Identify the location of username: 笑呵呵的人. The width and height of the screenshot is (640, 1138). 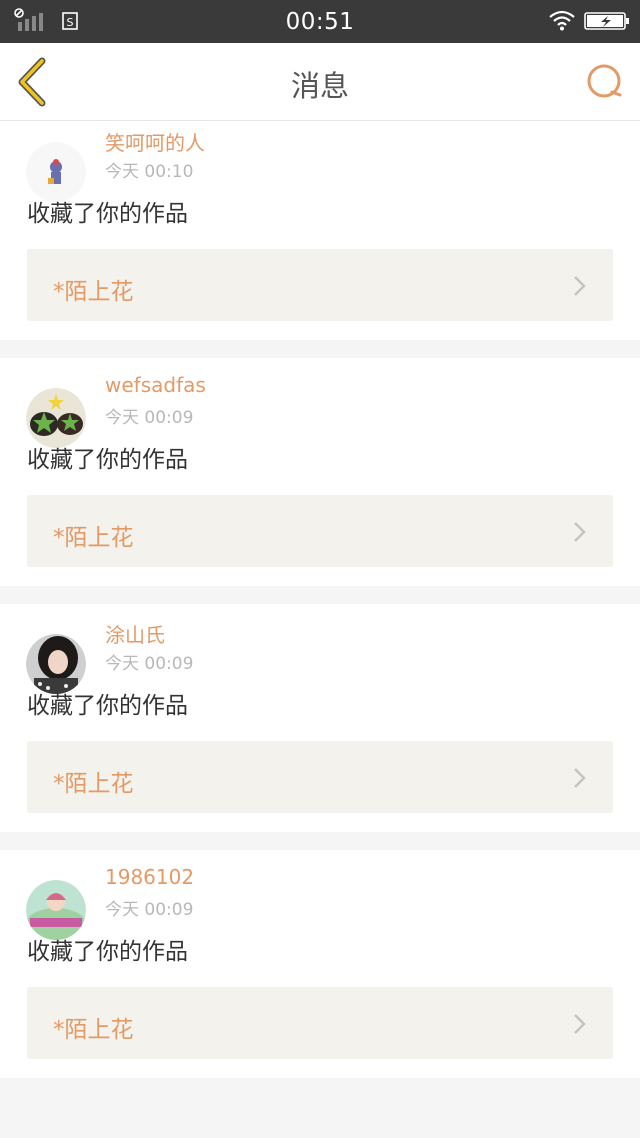
(155, 141).